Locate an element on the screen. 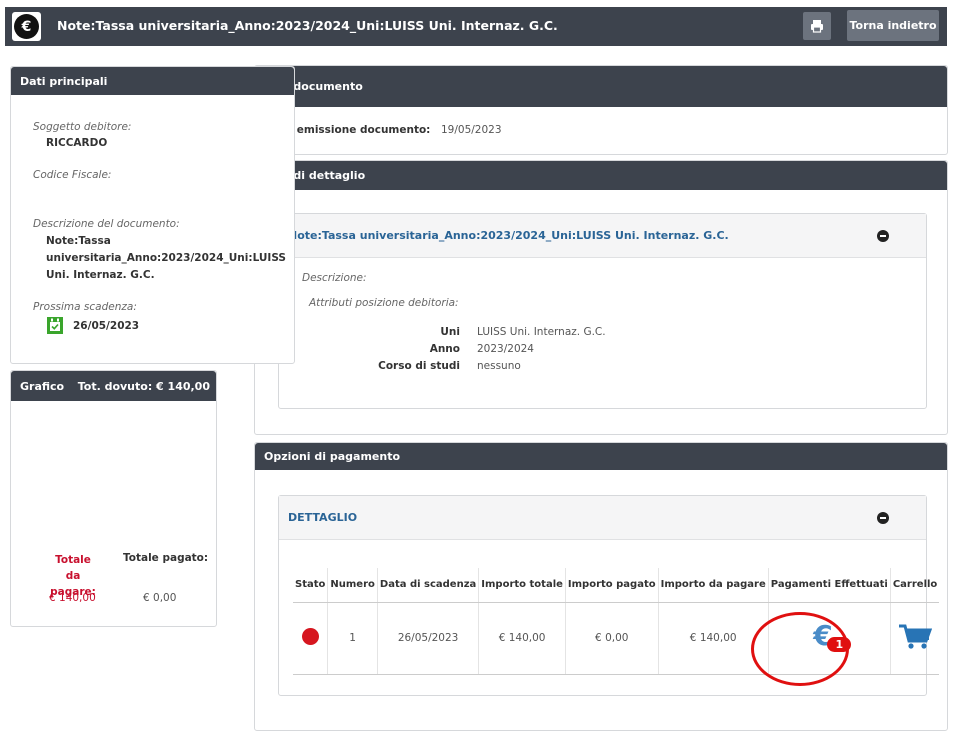 The height and width of the screenshot is (736, 954). cart-icon is located at coordinates (915, 637).